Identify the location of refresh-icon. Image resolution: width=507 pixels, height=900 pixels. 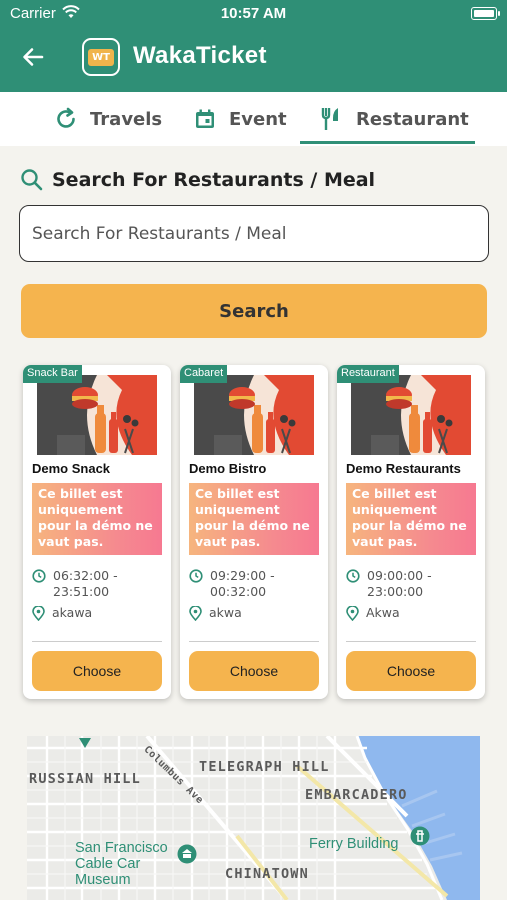
(66, 117).